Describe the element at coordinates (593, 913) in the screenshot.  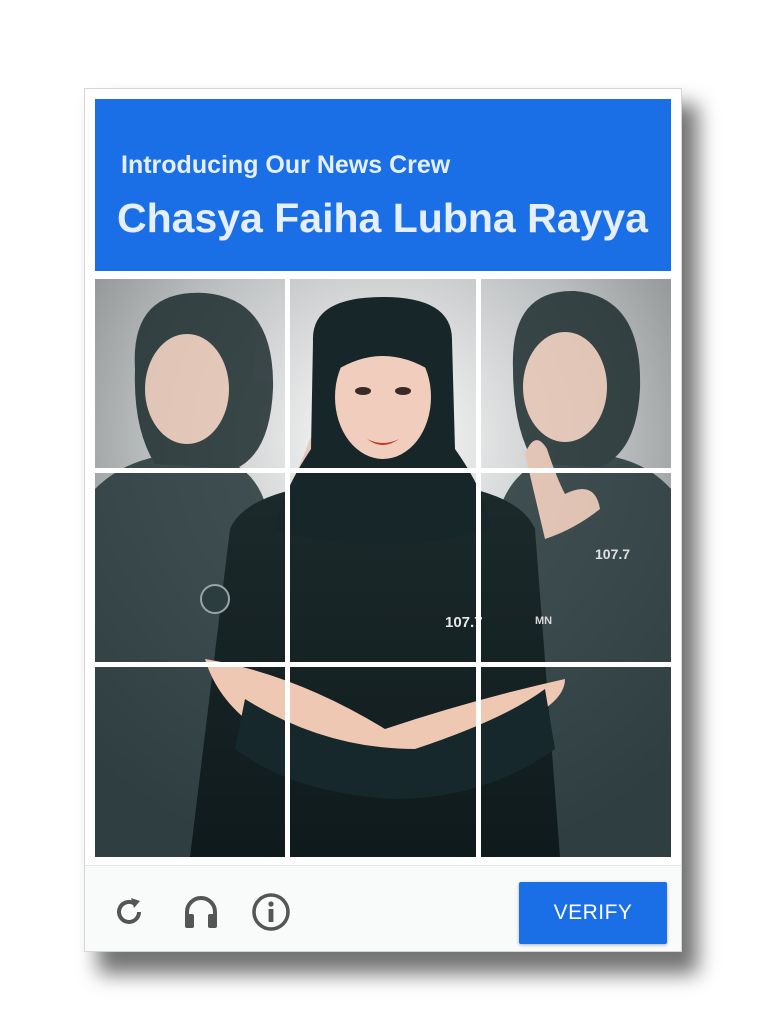
I see `verify-button: VERIFY` at that location.